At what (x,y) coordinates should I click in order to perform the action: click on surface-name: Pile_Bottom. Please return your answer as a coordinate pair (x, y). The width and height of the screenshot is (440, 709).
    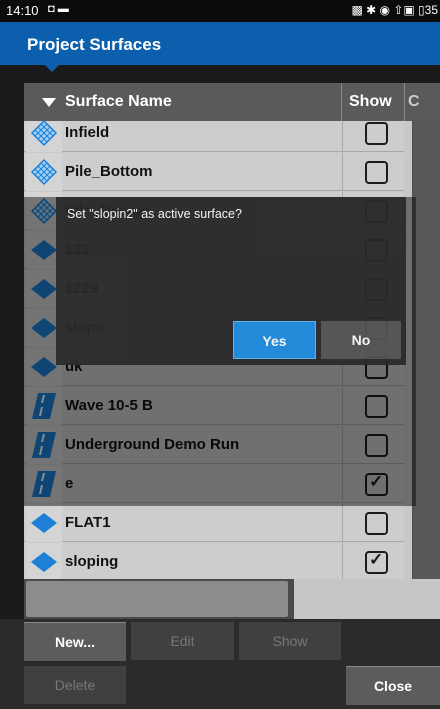
    Looking at the image, I should click on (109, 171).